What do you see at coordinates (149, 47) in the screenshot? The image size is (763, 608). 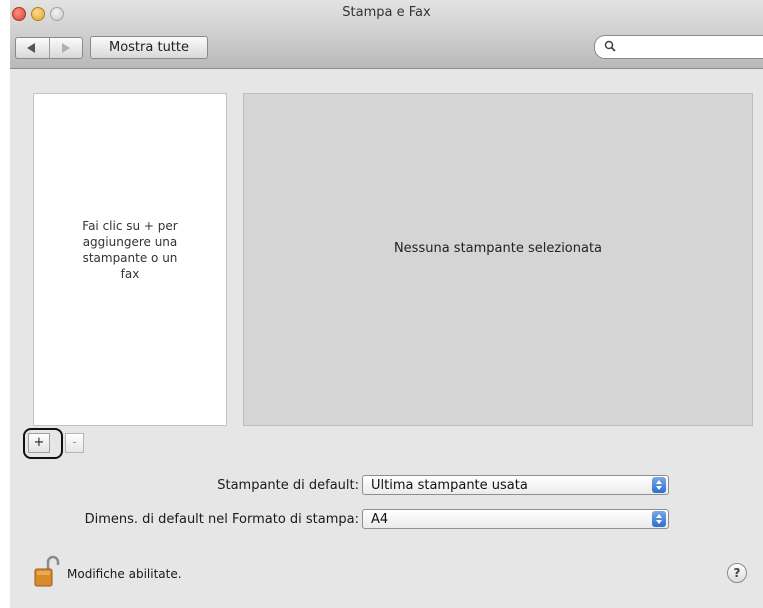 I see `show-all-button: Mostra tutte` at bounding box center [149, 47].